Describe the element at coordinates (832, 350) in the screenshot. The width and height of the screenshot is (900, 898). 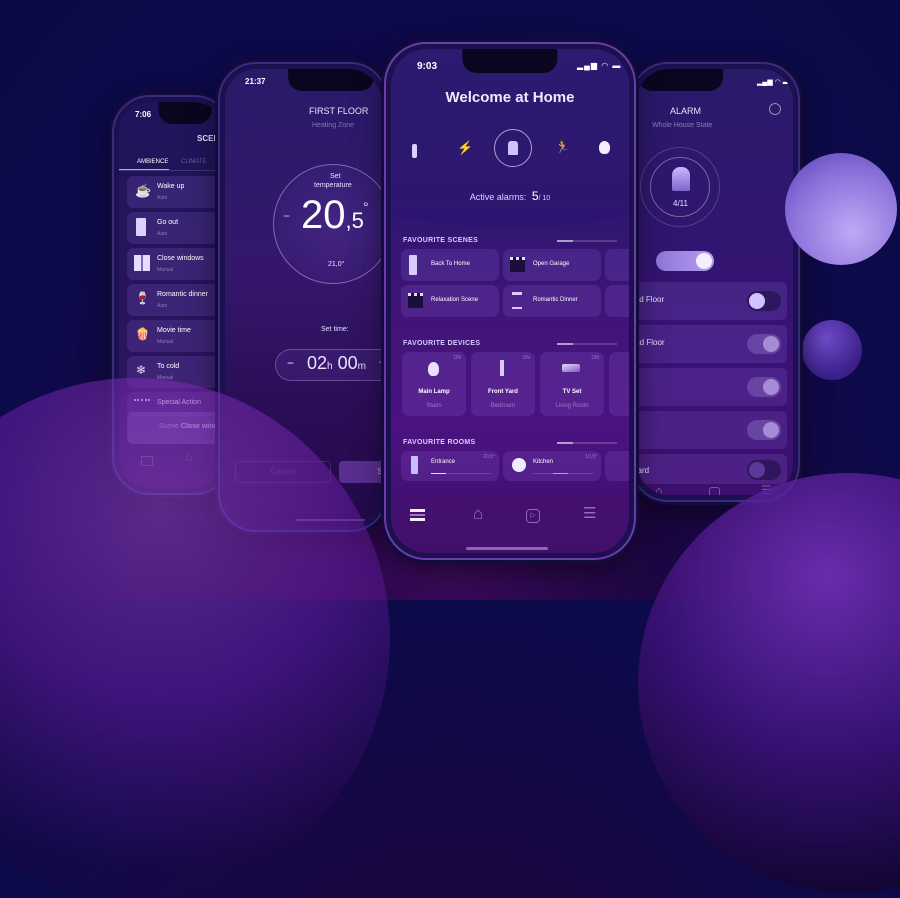
I see `background-orb-small-right` at that location.